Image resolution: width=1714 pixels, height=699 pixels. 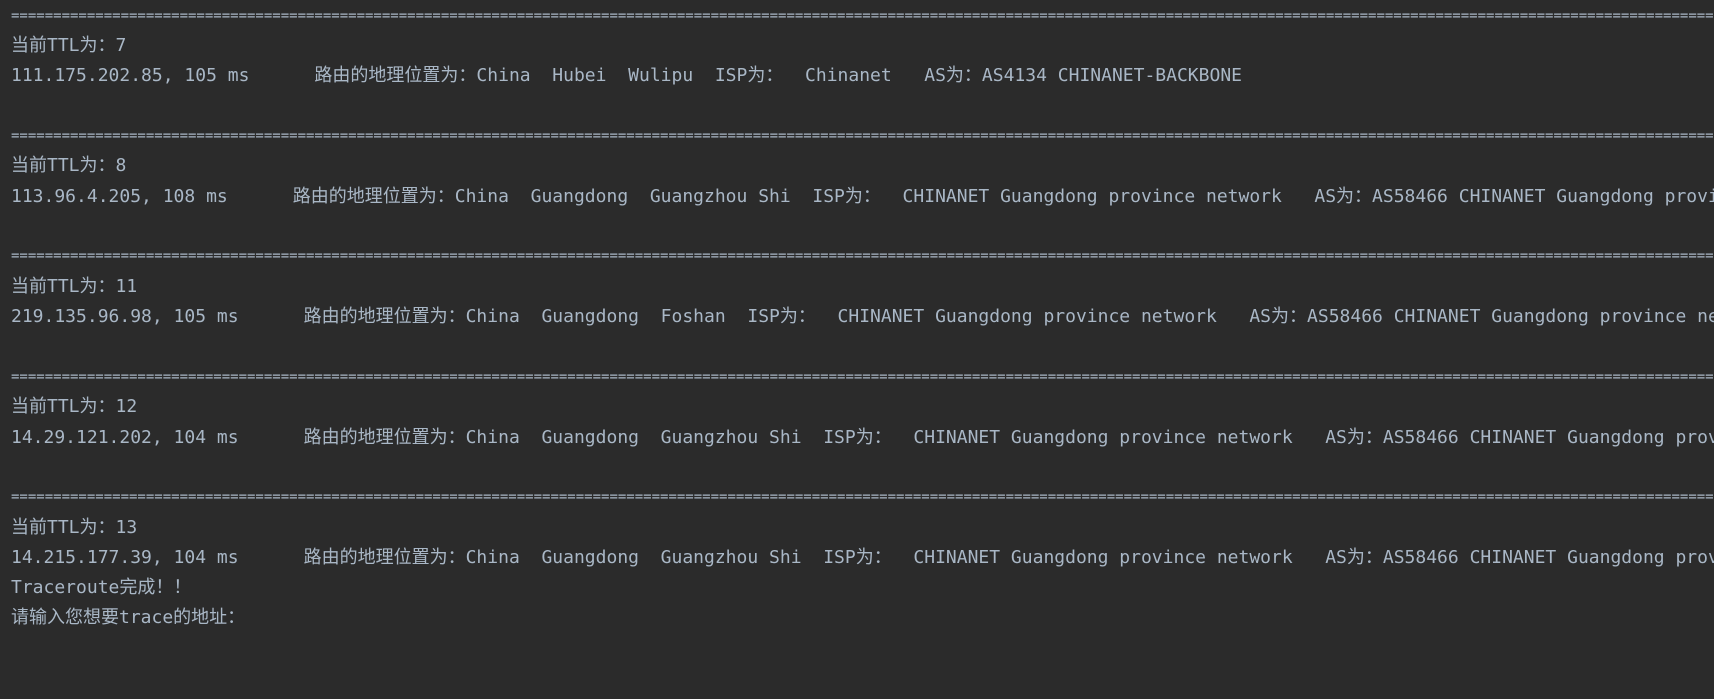 What do you see at coordinates (69, 45) in the screenshot?
I see `ttl-label: 当前TTL为：7` at bounding box center [69, 45].